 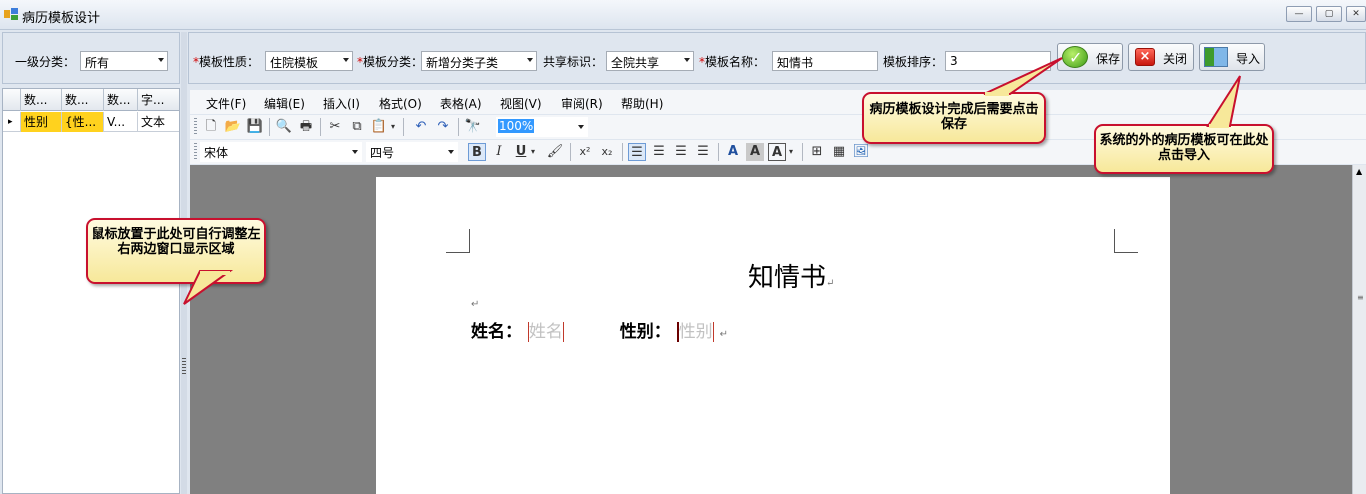 I want to click on italic-button: I, so click(x=499, y=152).